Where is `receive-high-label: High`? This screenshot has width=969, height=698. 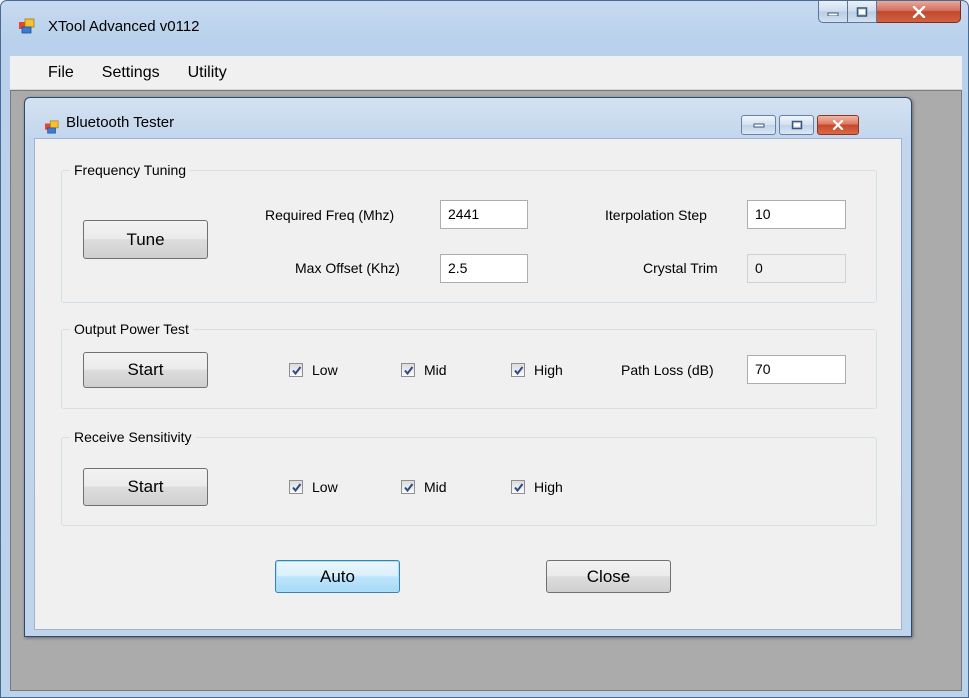
receive-high-label: High is located at coordinates (548, 487).